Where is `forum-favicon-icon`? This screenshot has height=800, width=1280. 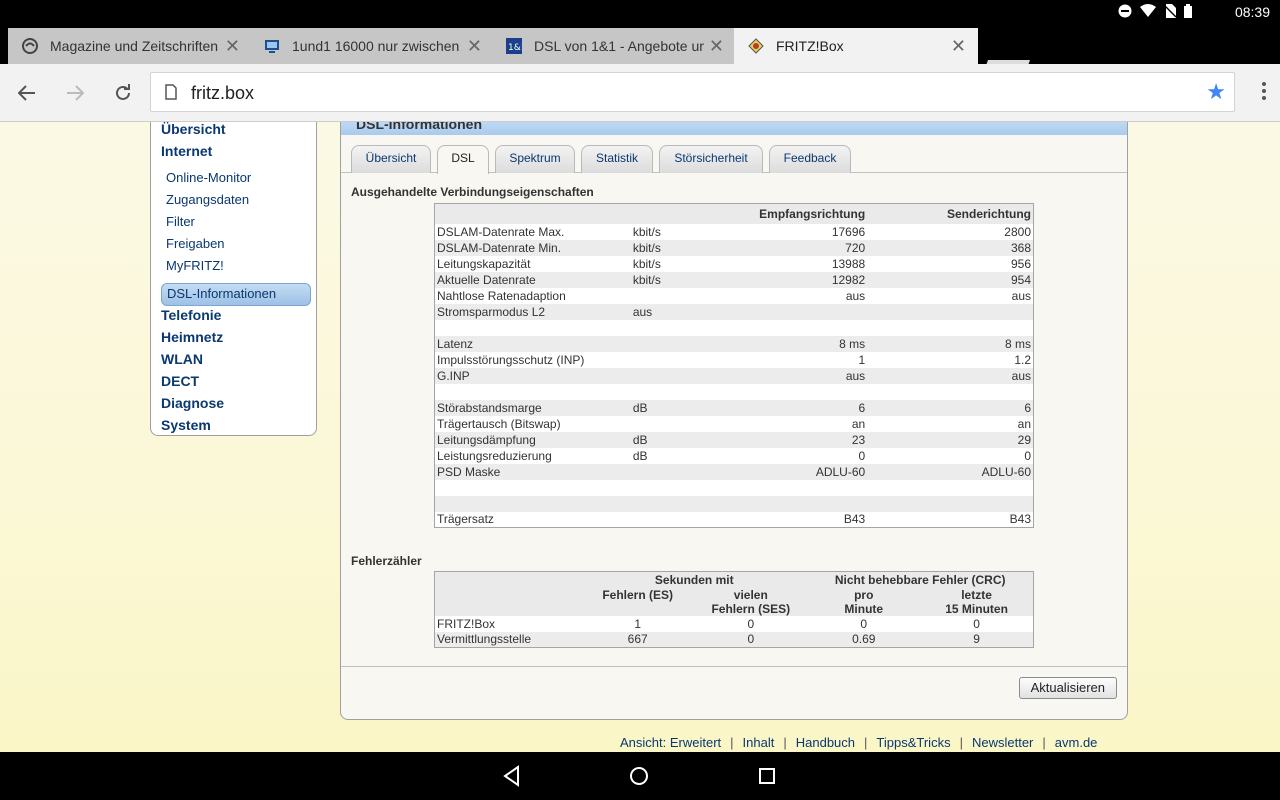
forum-favicon-icon is located at coordinates (272, 46).